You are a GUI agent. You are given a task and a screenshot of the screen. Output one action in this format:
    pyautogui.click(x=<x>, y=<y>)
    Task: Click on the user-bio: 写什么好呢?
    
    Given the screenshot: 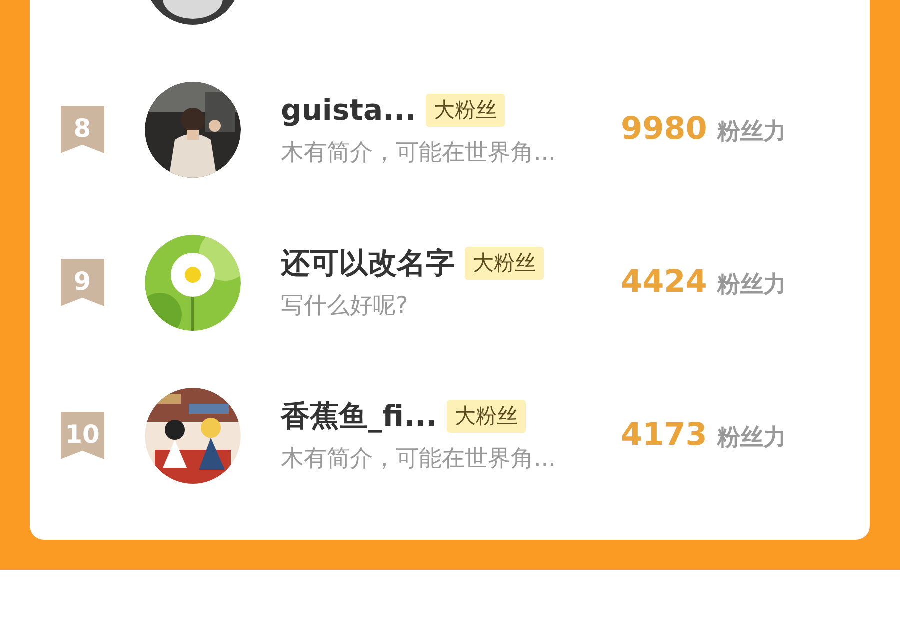 What is the action you would take?
    pyautogui.click(x=345, y=306)
    